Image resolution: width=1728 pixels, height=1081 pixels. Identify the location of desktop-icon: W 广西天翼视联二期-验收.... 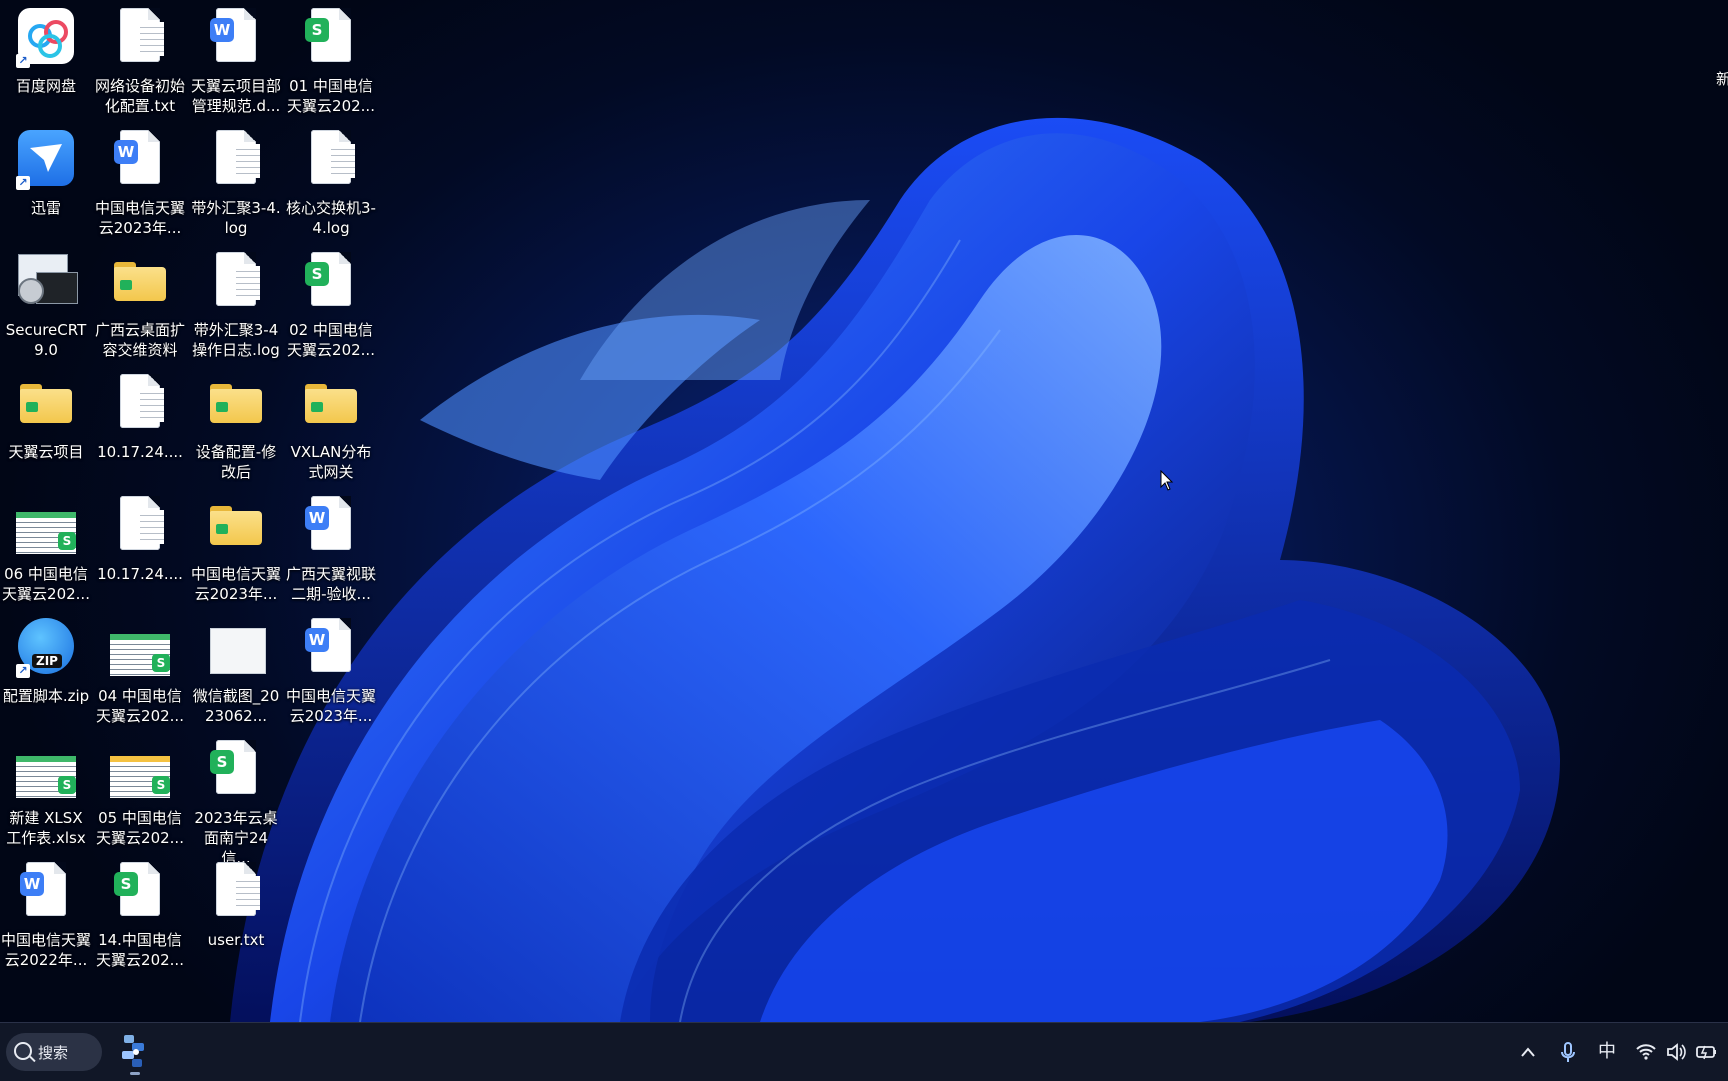
(331, 549).